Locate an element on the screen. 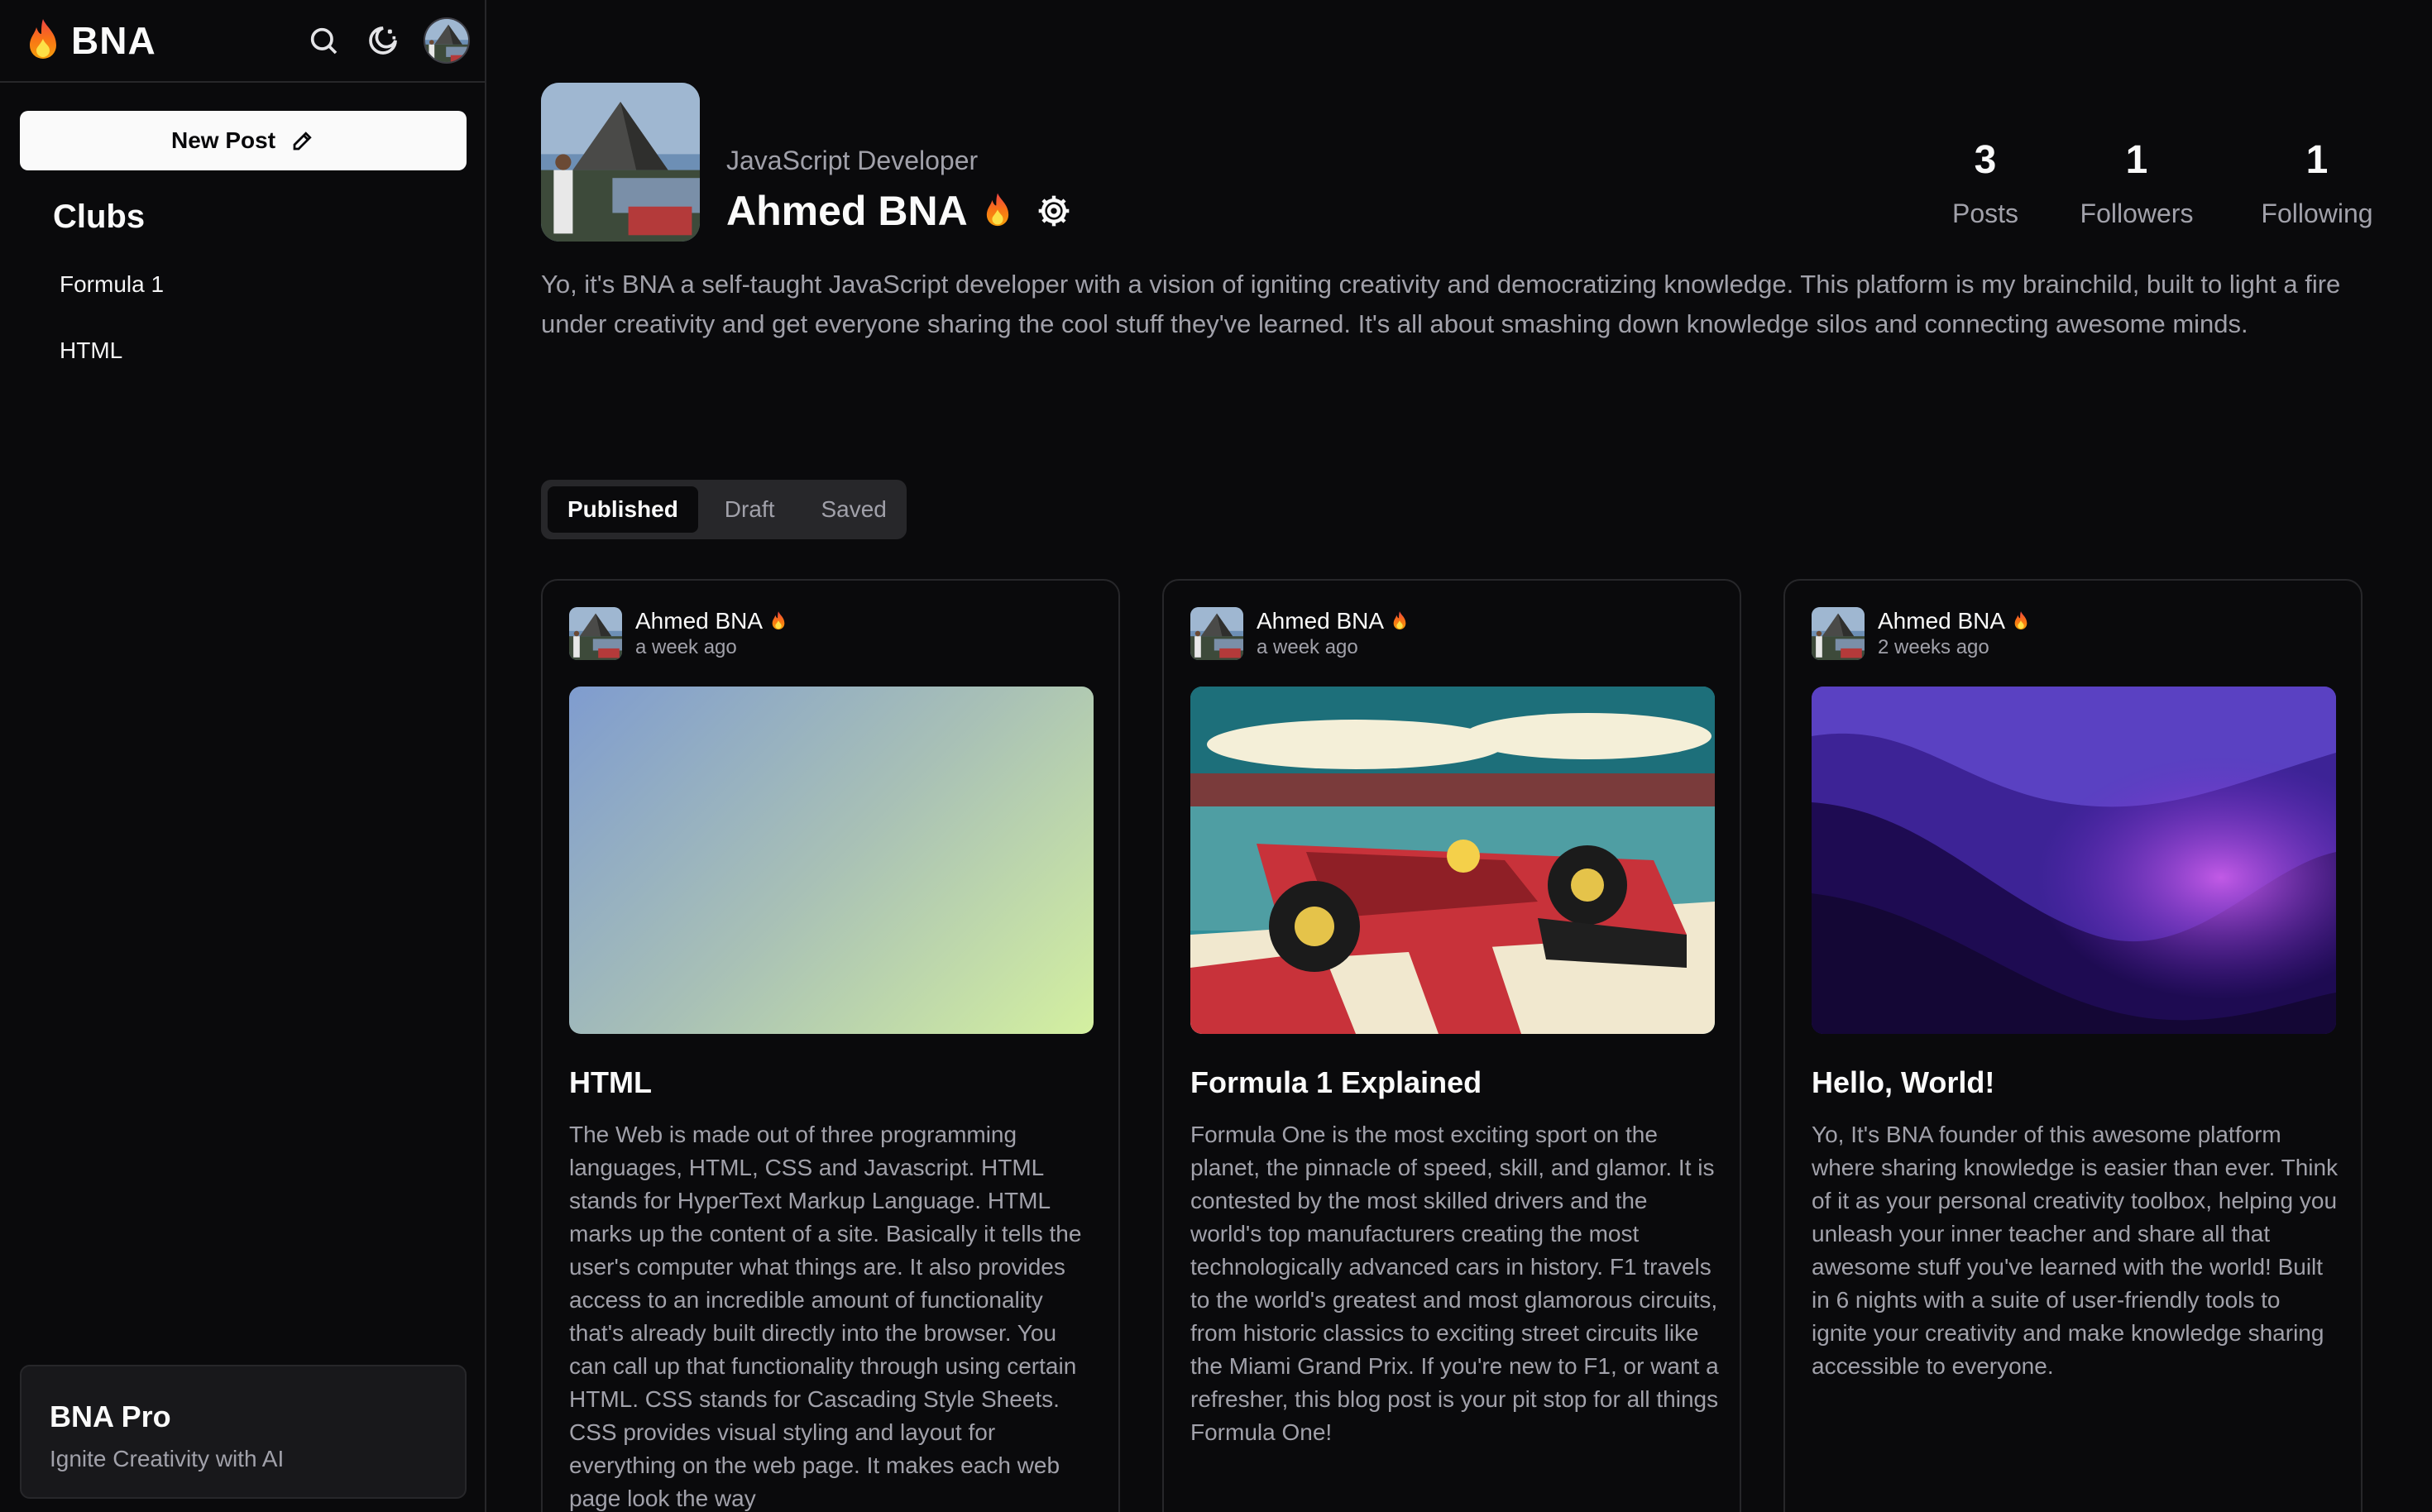 This screenshot has width=2432, height=1512. stat-followers: 1 Followers is located at coordinates (2136, 185).